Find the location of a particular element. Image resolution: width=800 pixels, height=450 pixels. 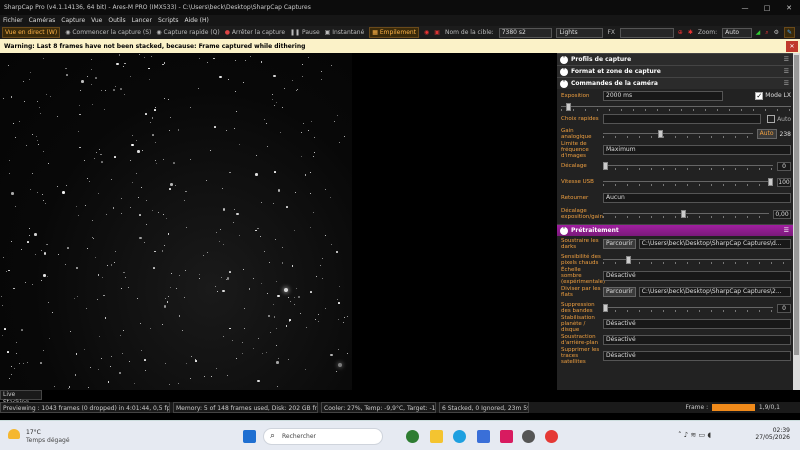

fx-select is located at coordinates (647, 32).